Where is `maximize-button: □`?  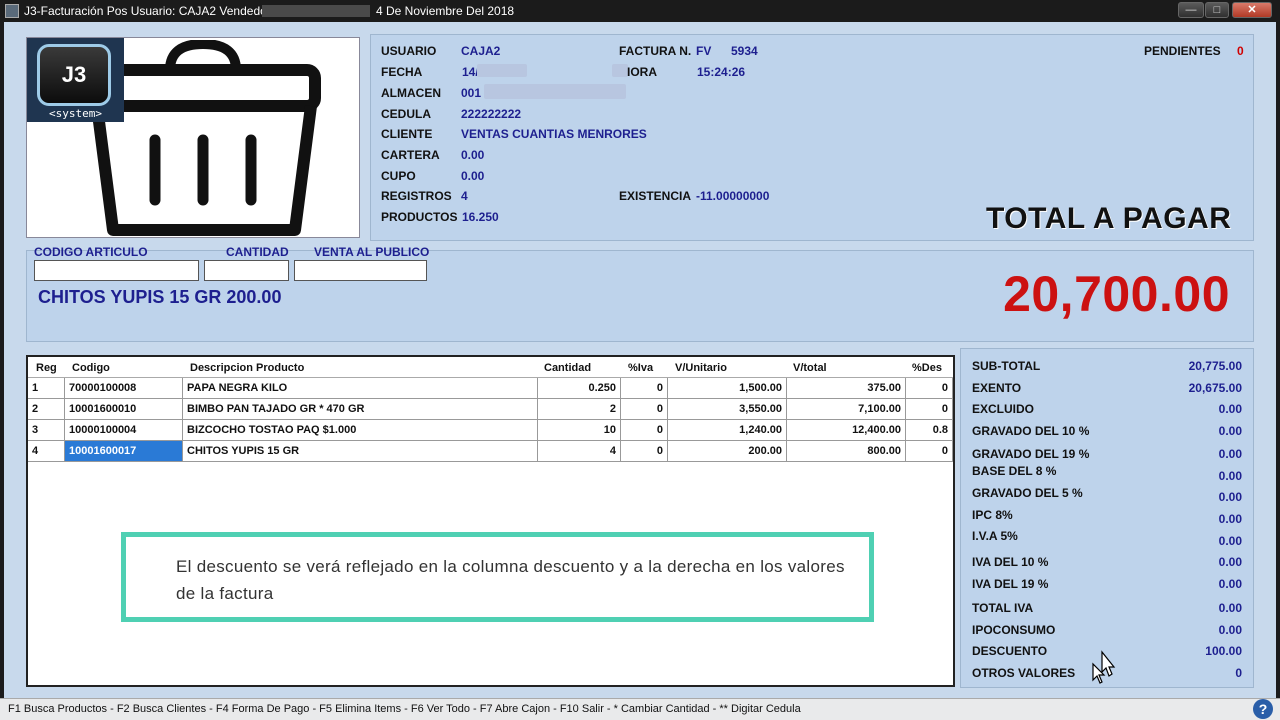
maximize-button: □ is located at coordinates (1217, 10).